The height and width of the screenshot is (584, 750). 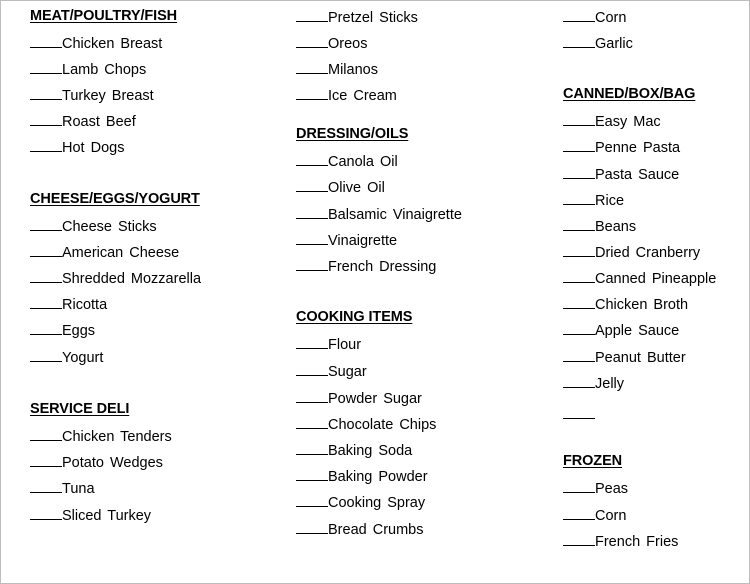 I want to click on list-item: Milanos, so click(x=337, y=69).